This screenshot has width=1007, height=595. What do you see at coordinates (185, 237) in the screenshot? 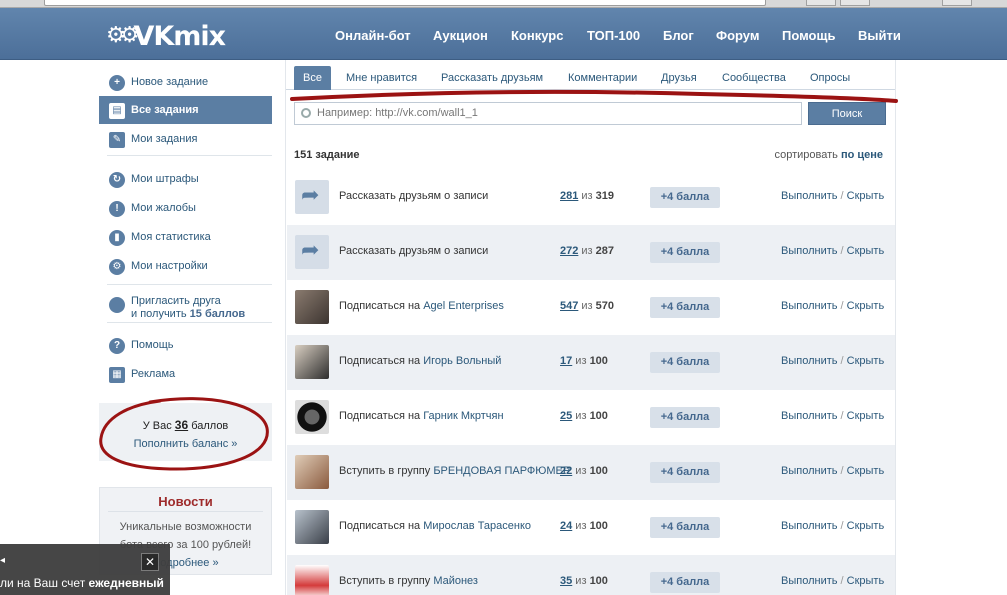
I see `sidebar-item: ▮ Моя статистика` at bounding box center [185, 237].